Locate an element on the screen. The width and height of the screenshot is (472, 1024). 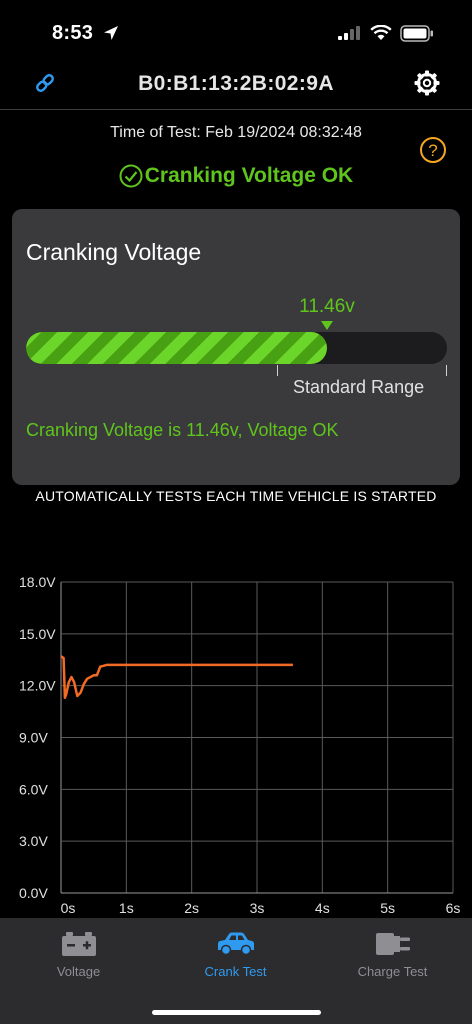
check-circle-icon is located at coordinates (131, 176).